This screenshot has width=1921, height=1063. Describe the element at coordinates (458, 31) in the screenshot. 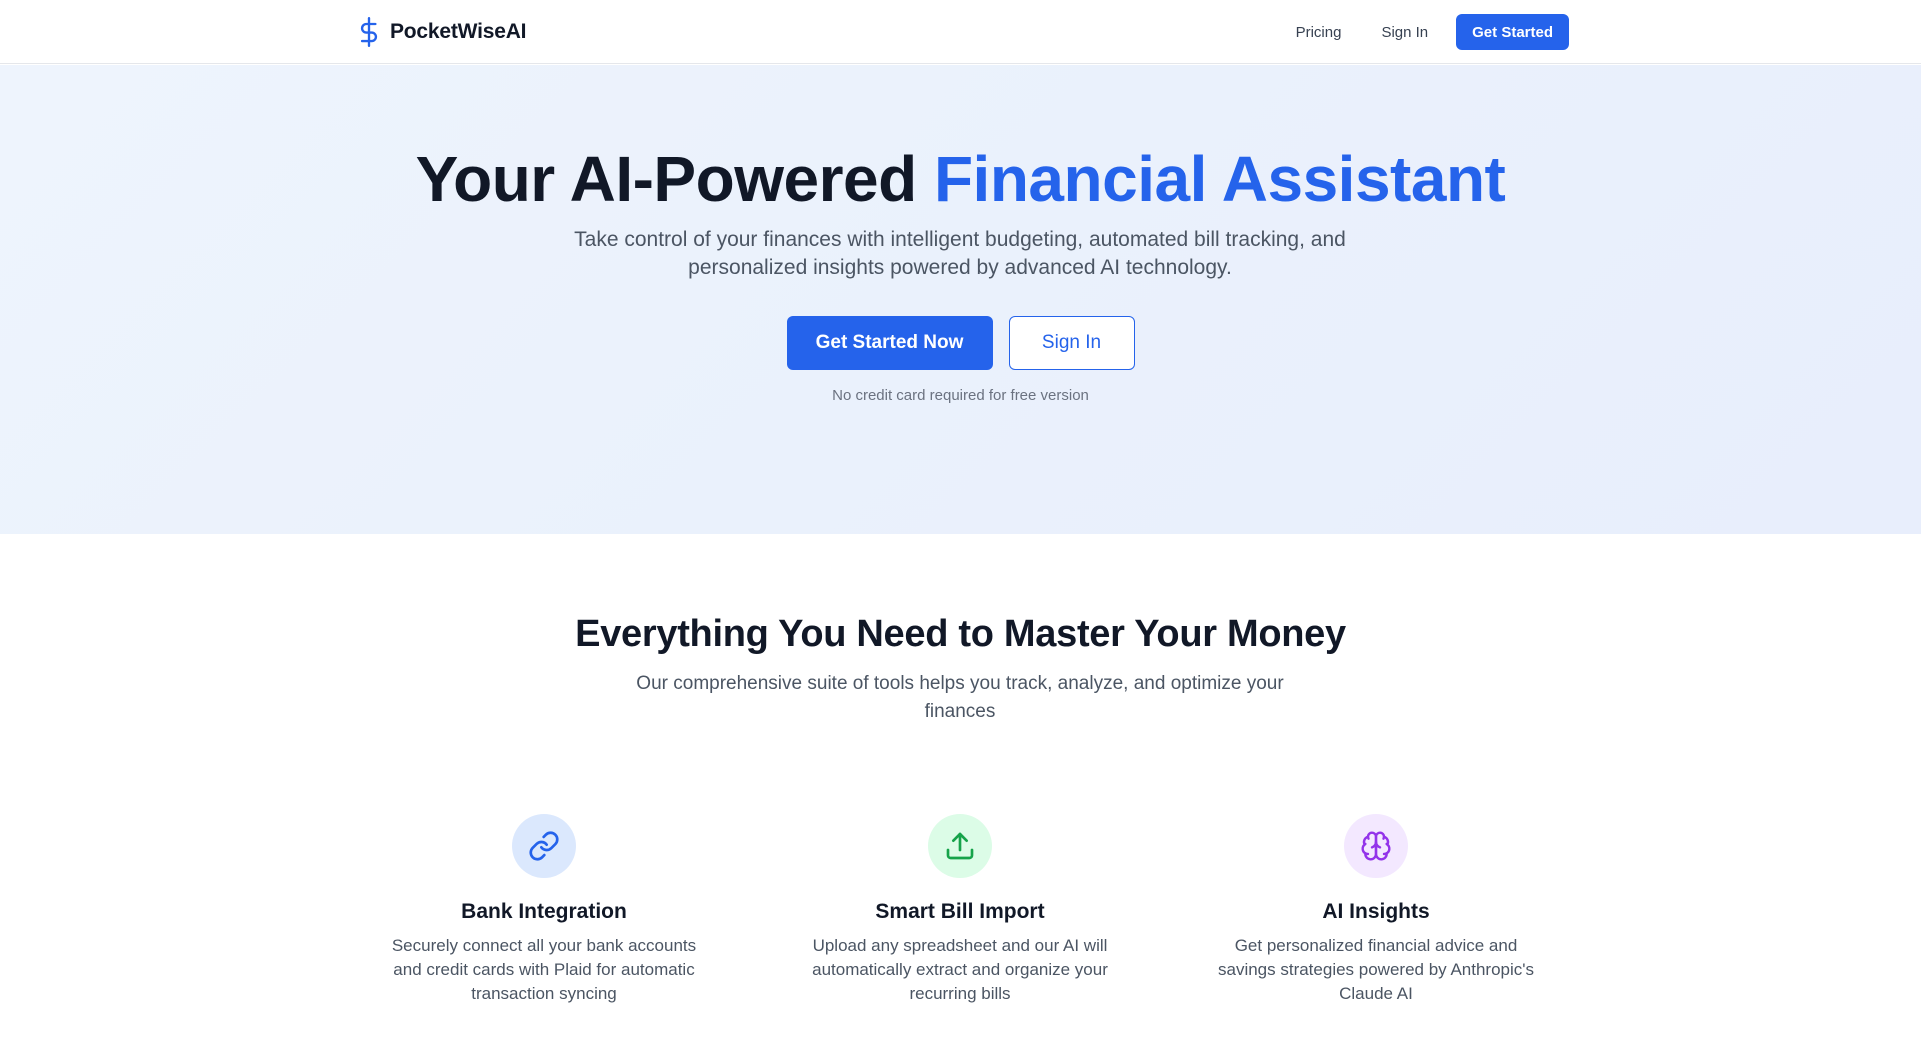

I see `brand-name: PocketWiseAI` at that location.